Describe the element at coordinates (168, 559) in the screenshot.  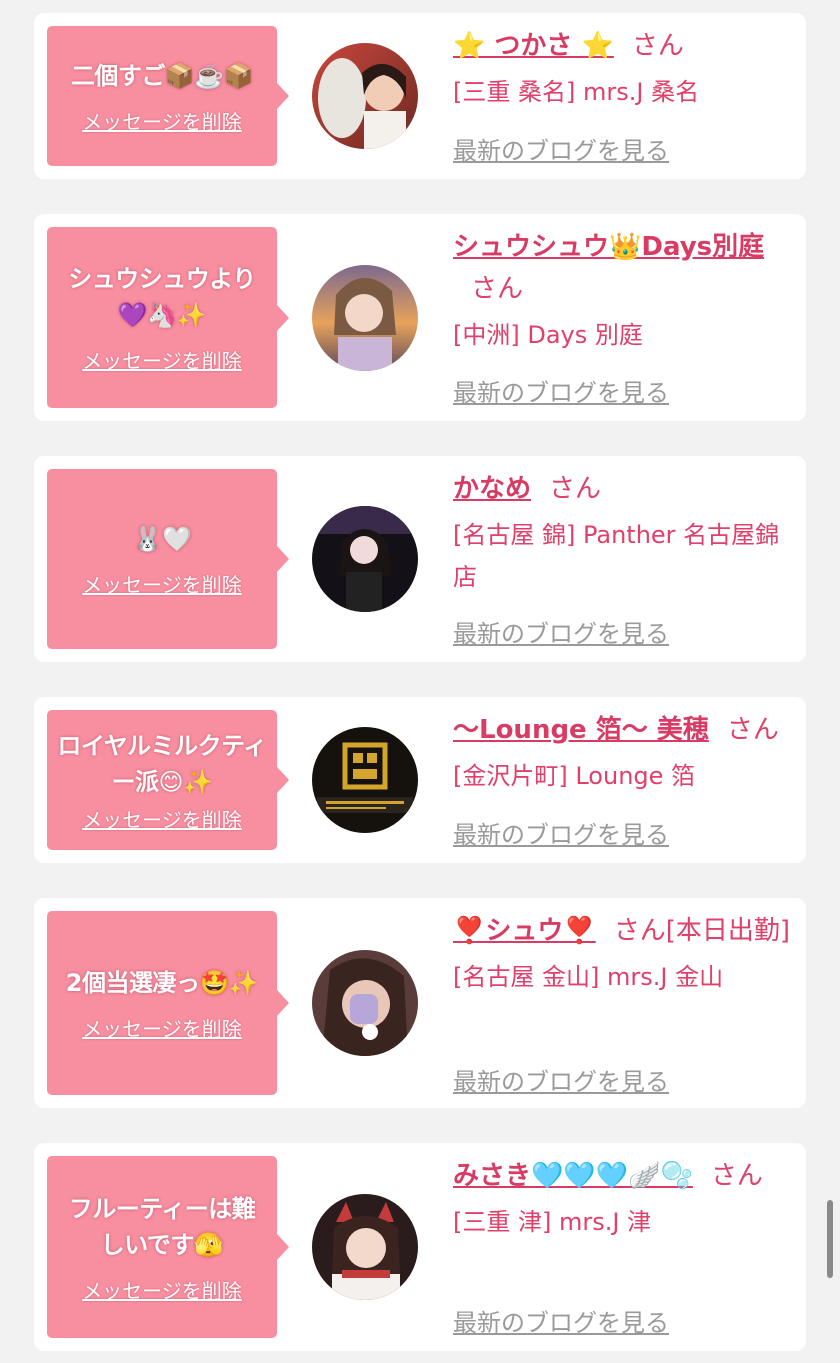
I see `message-bubble: 🐰🤍 メッセージを削除` at that location.